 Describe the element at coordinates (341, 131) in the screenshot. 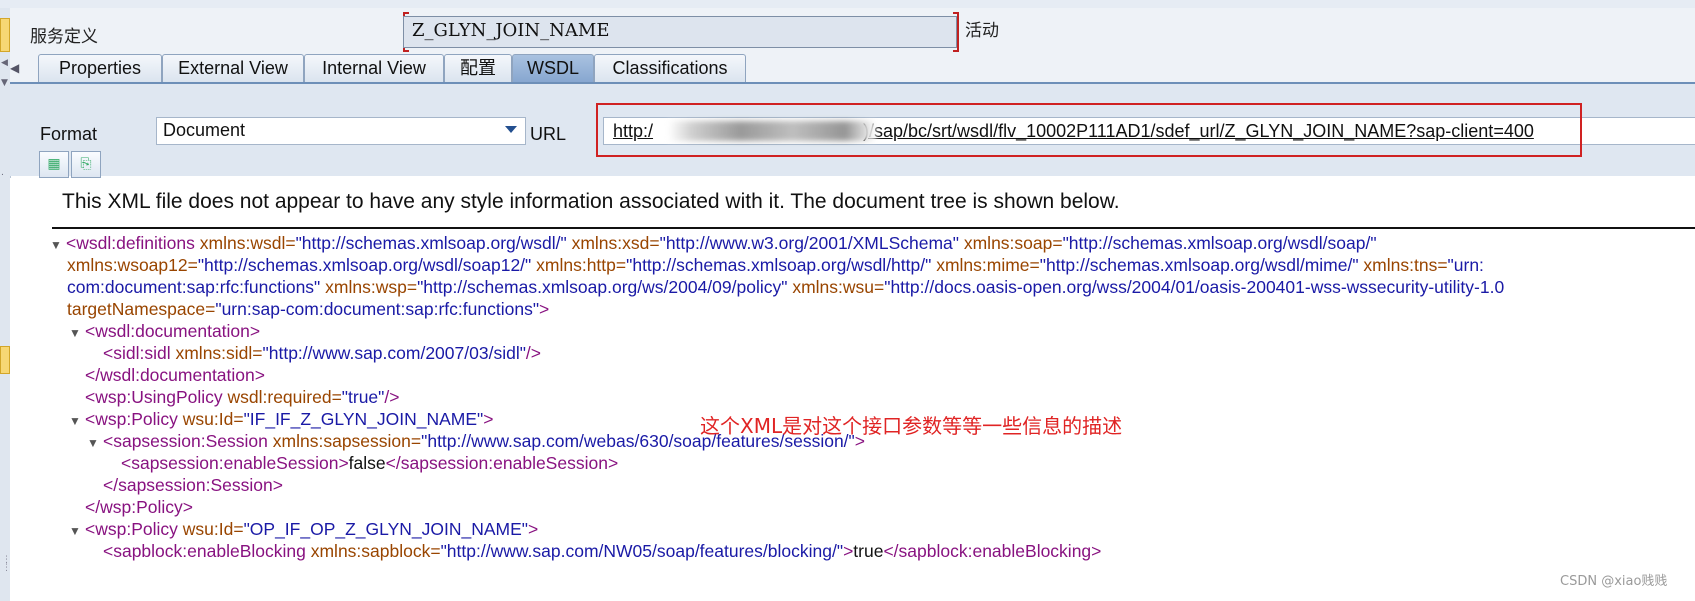

I see `format-select: Document` at that location.